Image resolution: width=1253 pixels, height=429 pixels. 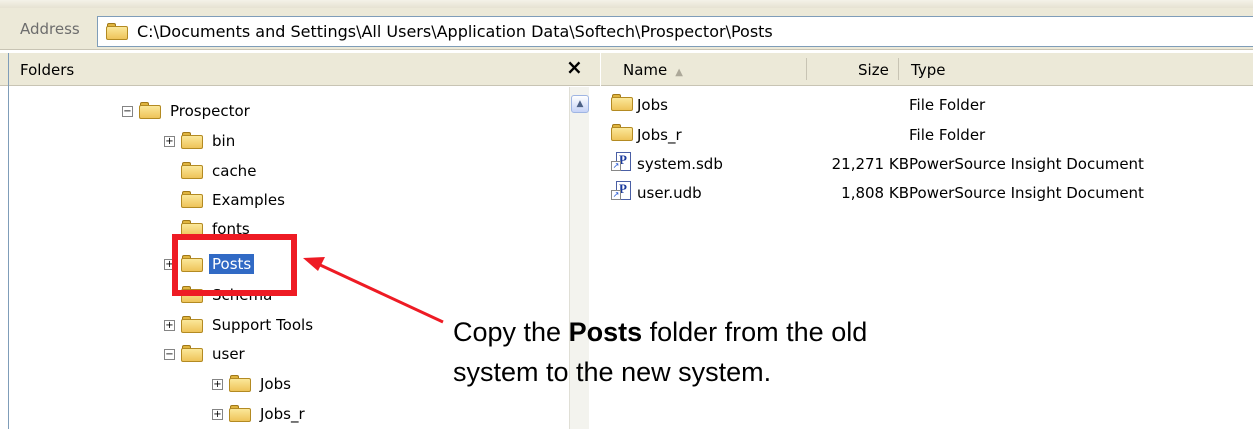 I want to click on tree-item-support-tools: + Support Tools, so click(x=240, y=325).